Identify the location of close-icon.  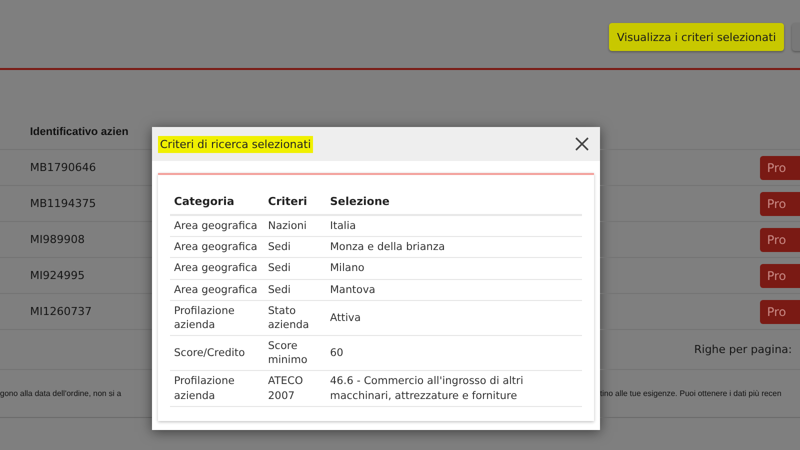
(582, 144).